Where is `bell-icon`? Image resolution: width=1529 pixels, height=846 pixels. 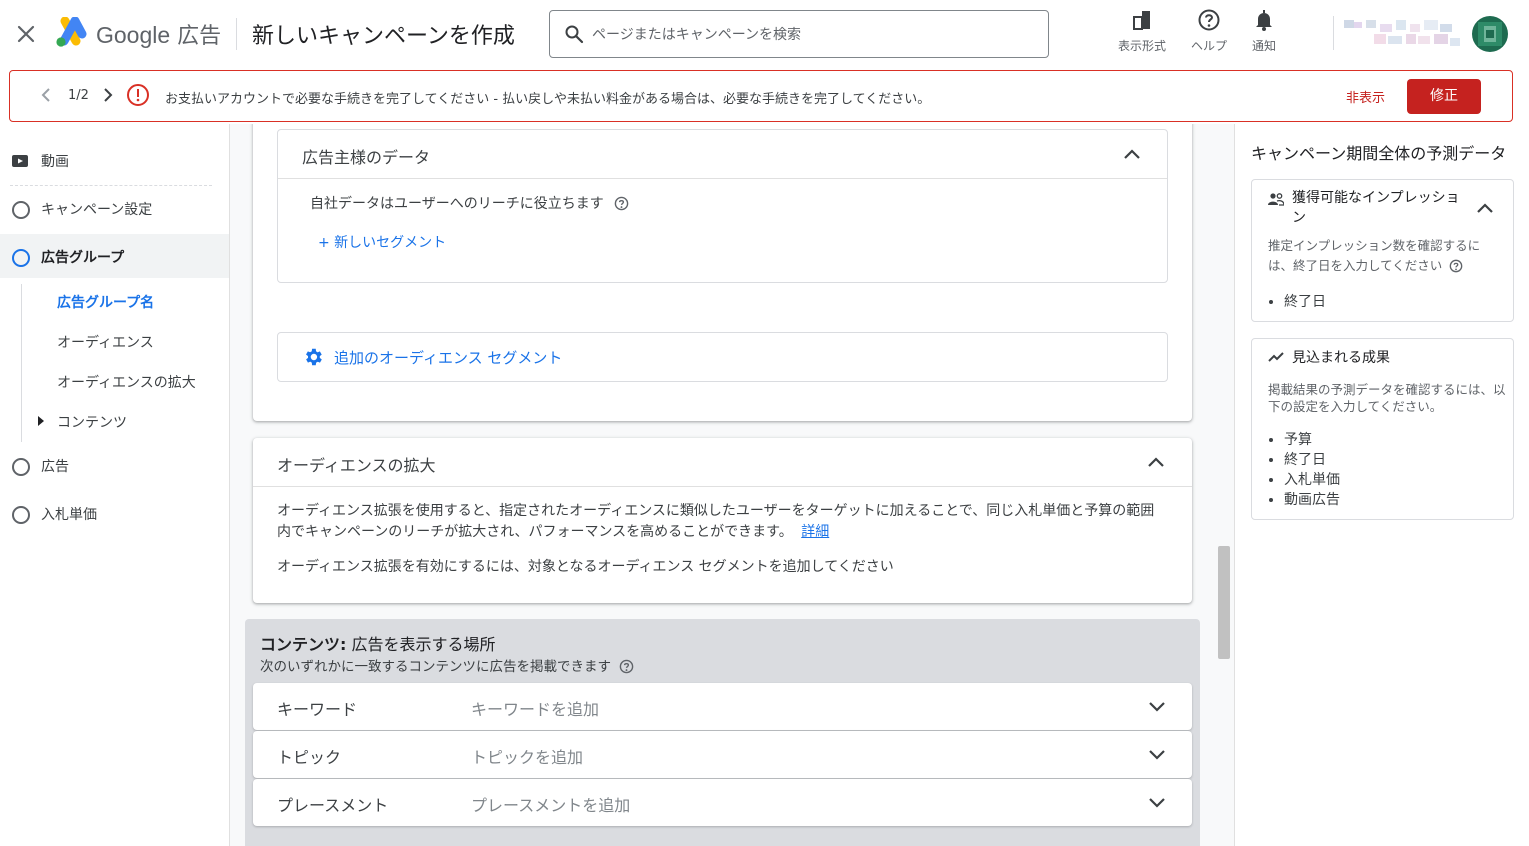 bell-icon is located at coordinates (1264, 20).